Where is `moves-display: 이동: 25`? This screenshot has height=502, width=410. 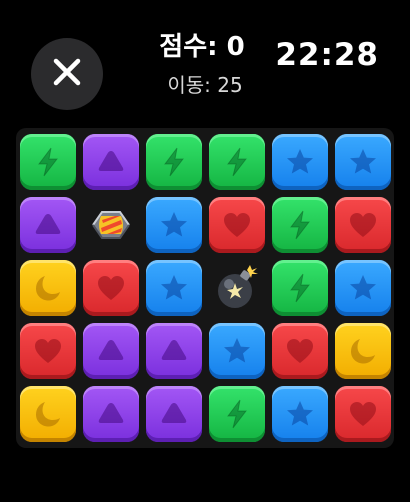 moves-display: 이동: 25 is located at coordinates (205, 83).